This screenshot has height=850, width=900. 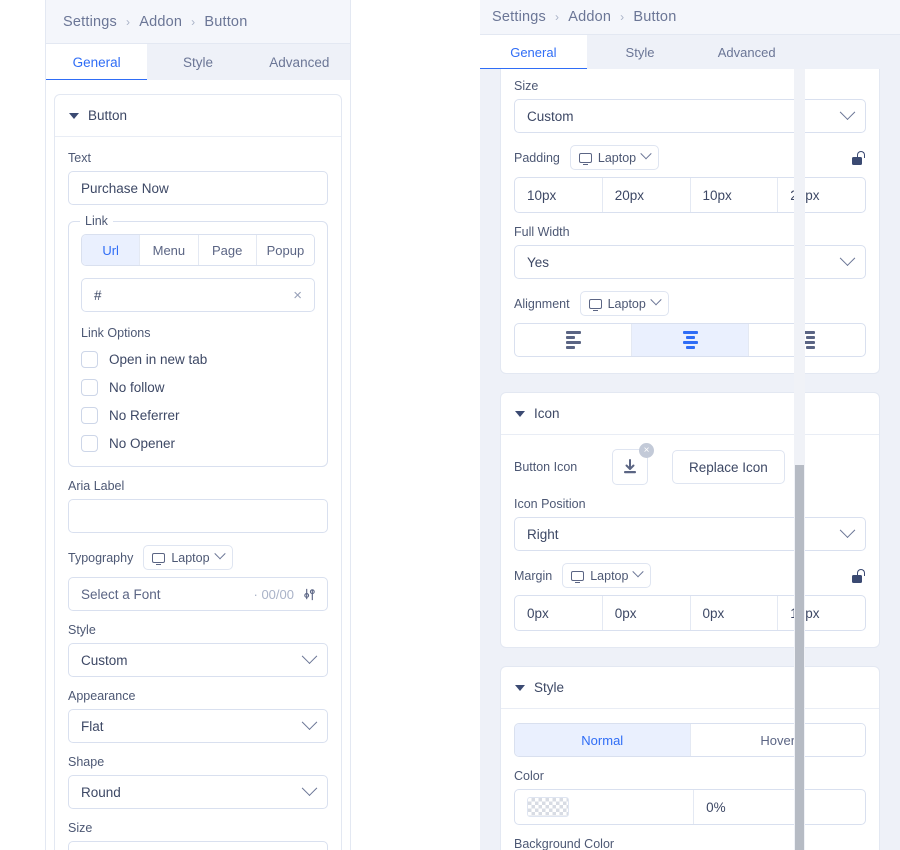 What do you see at coordinates (690, 534) in the screenshot?
I see `icon-position-select: Right` at bounding box center [690, 534].